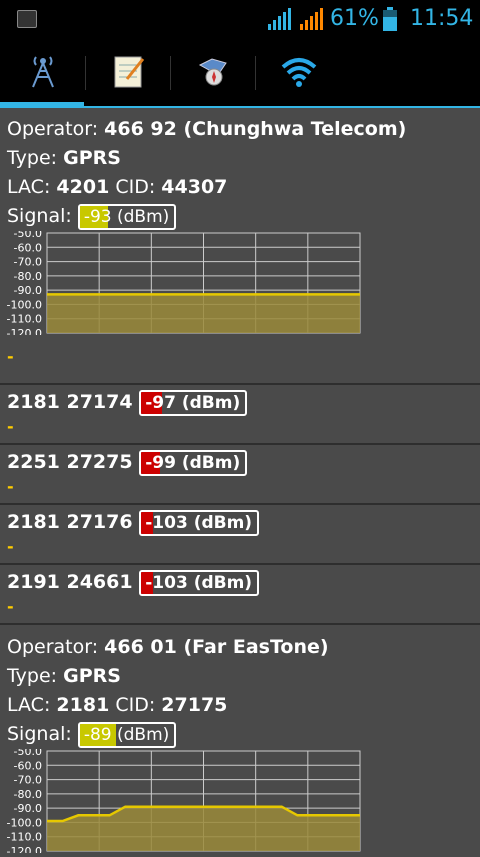 The width and height of the screenshot is (480, 857). I want to click on signal-badge: -89 (dBm), so click(127, 734).